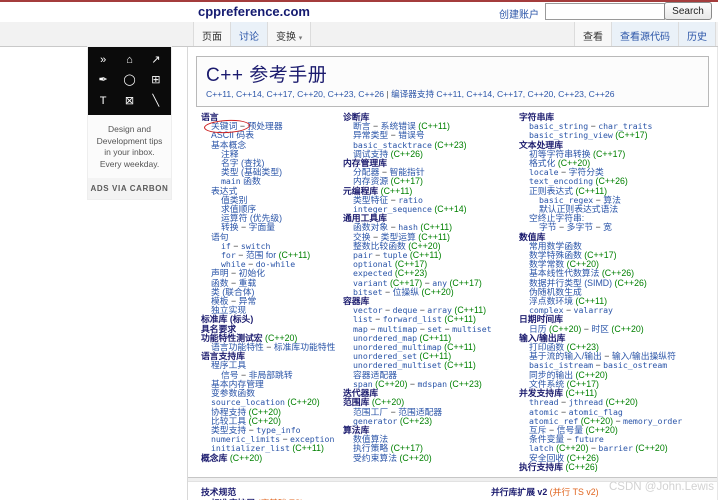 This screenshot has height=500, width=718. Describe the element at coordinates (592, 34) in the screenshot. I see `tab-view: 查看` at that location.